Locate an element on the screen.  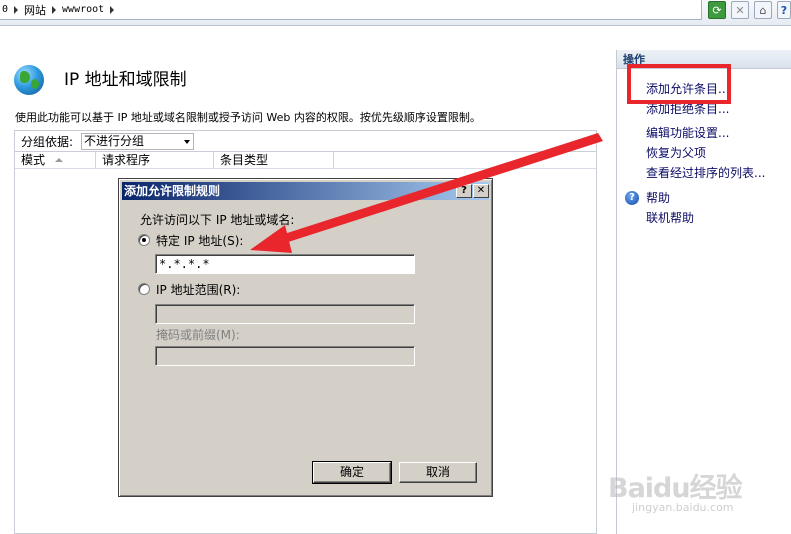
breadcrumb: 0 网站 wwwroot is located at coordinates (351, 10).